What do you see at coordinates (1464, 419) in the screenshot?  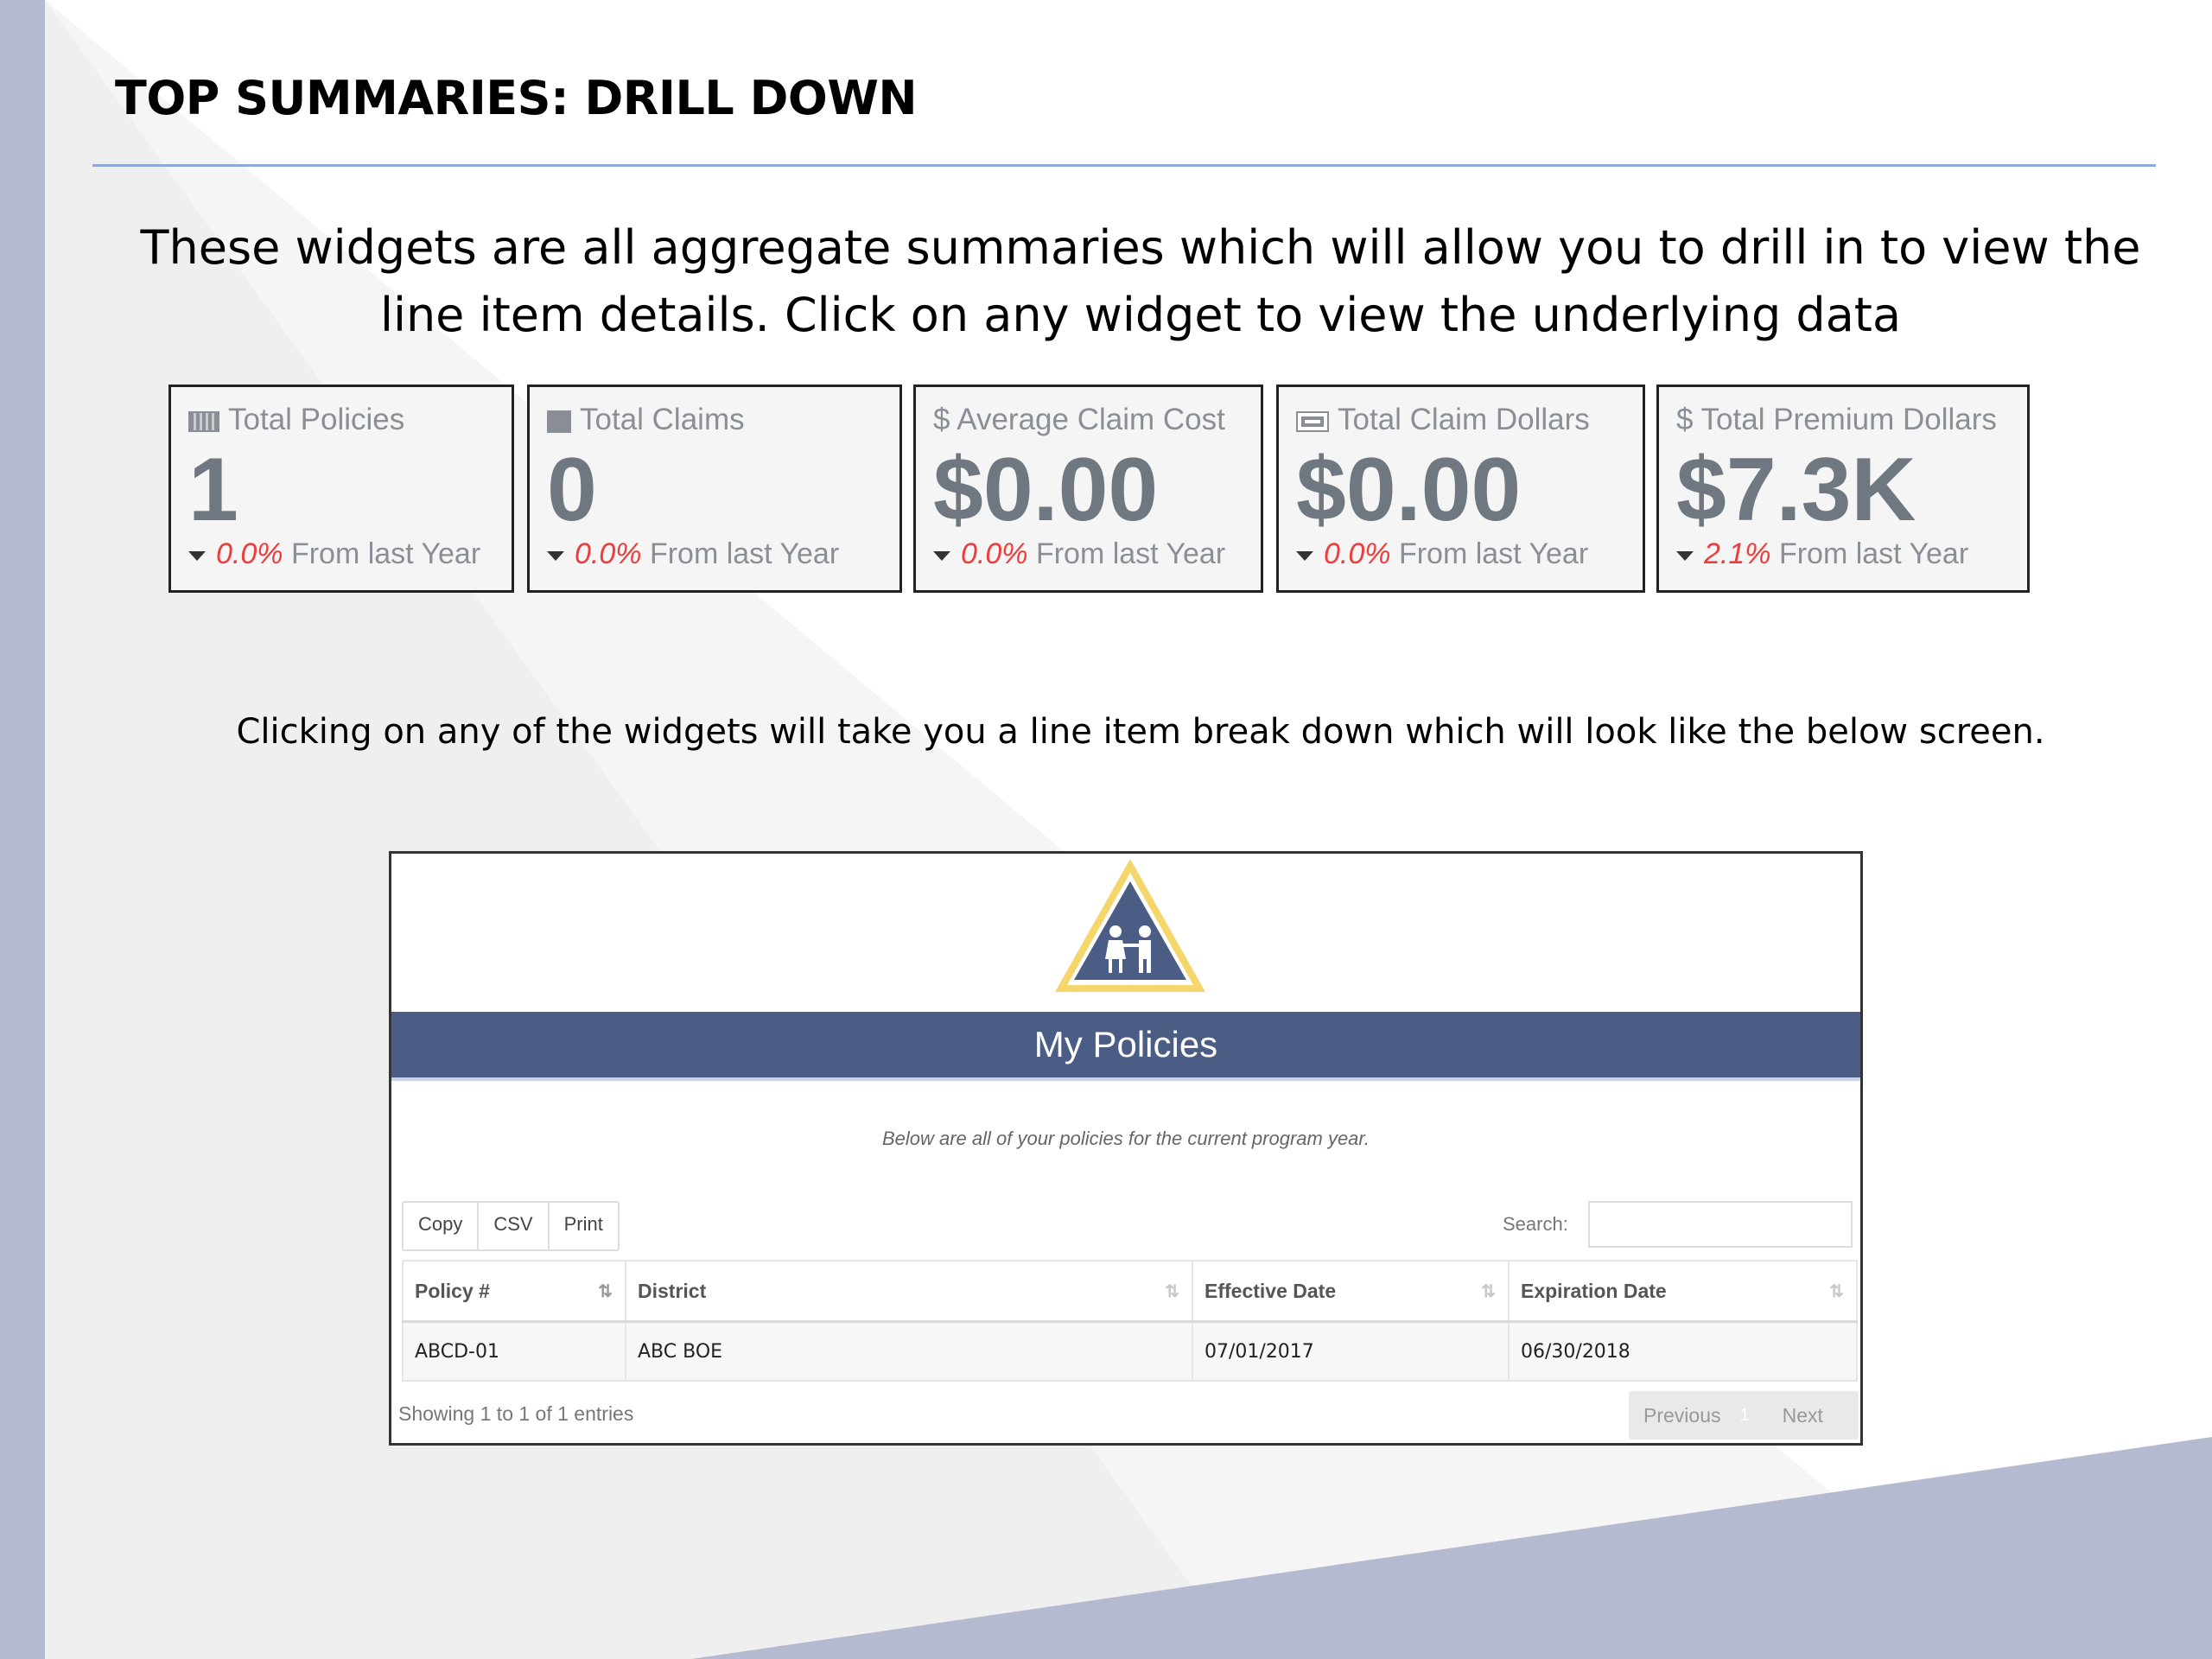 I see `widget-label: Total Claim Dollars` at bounding box center [1464, 419].